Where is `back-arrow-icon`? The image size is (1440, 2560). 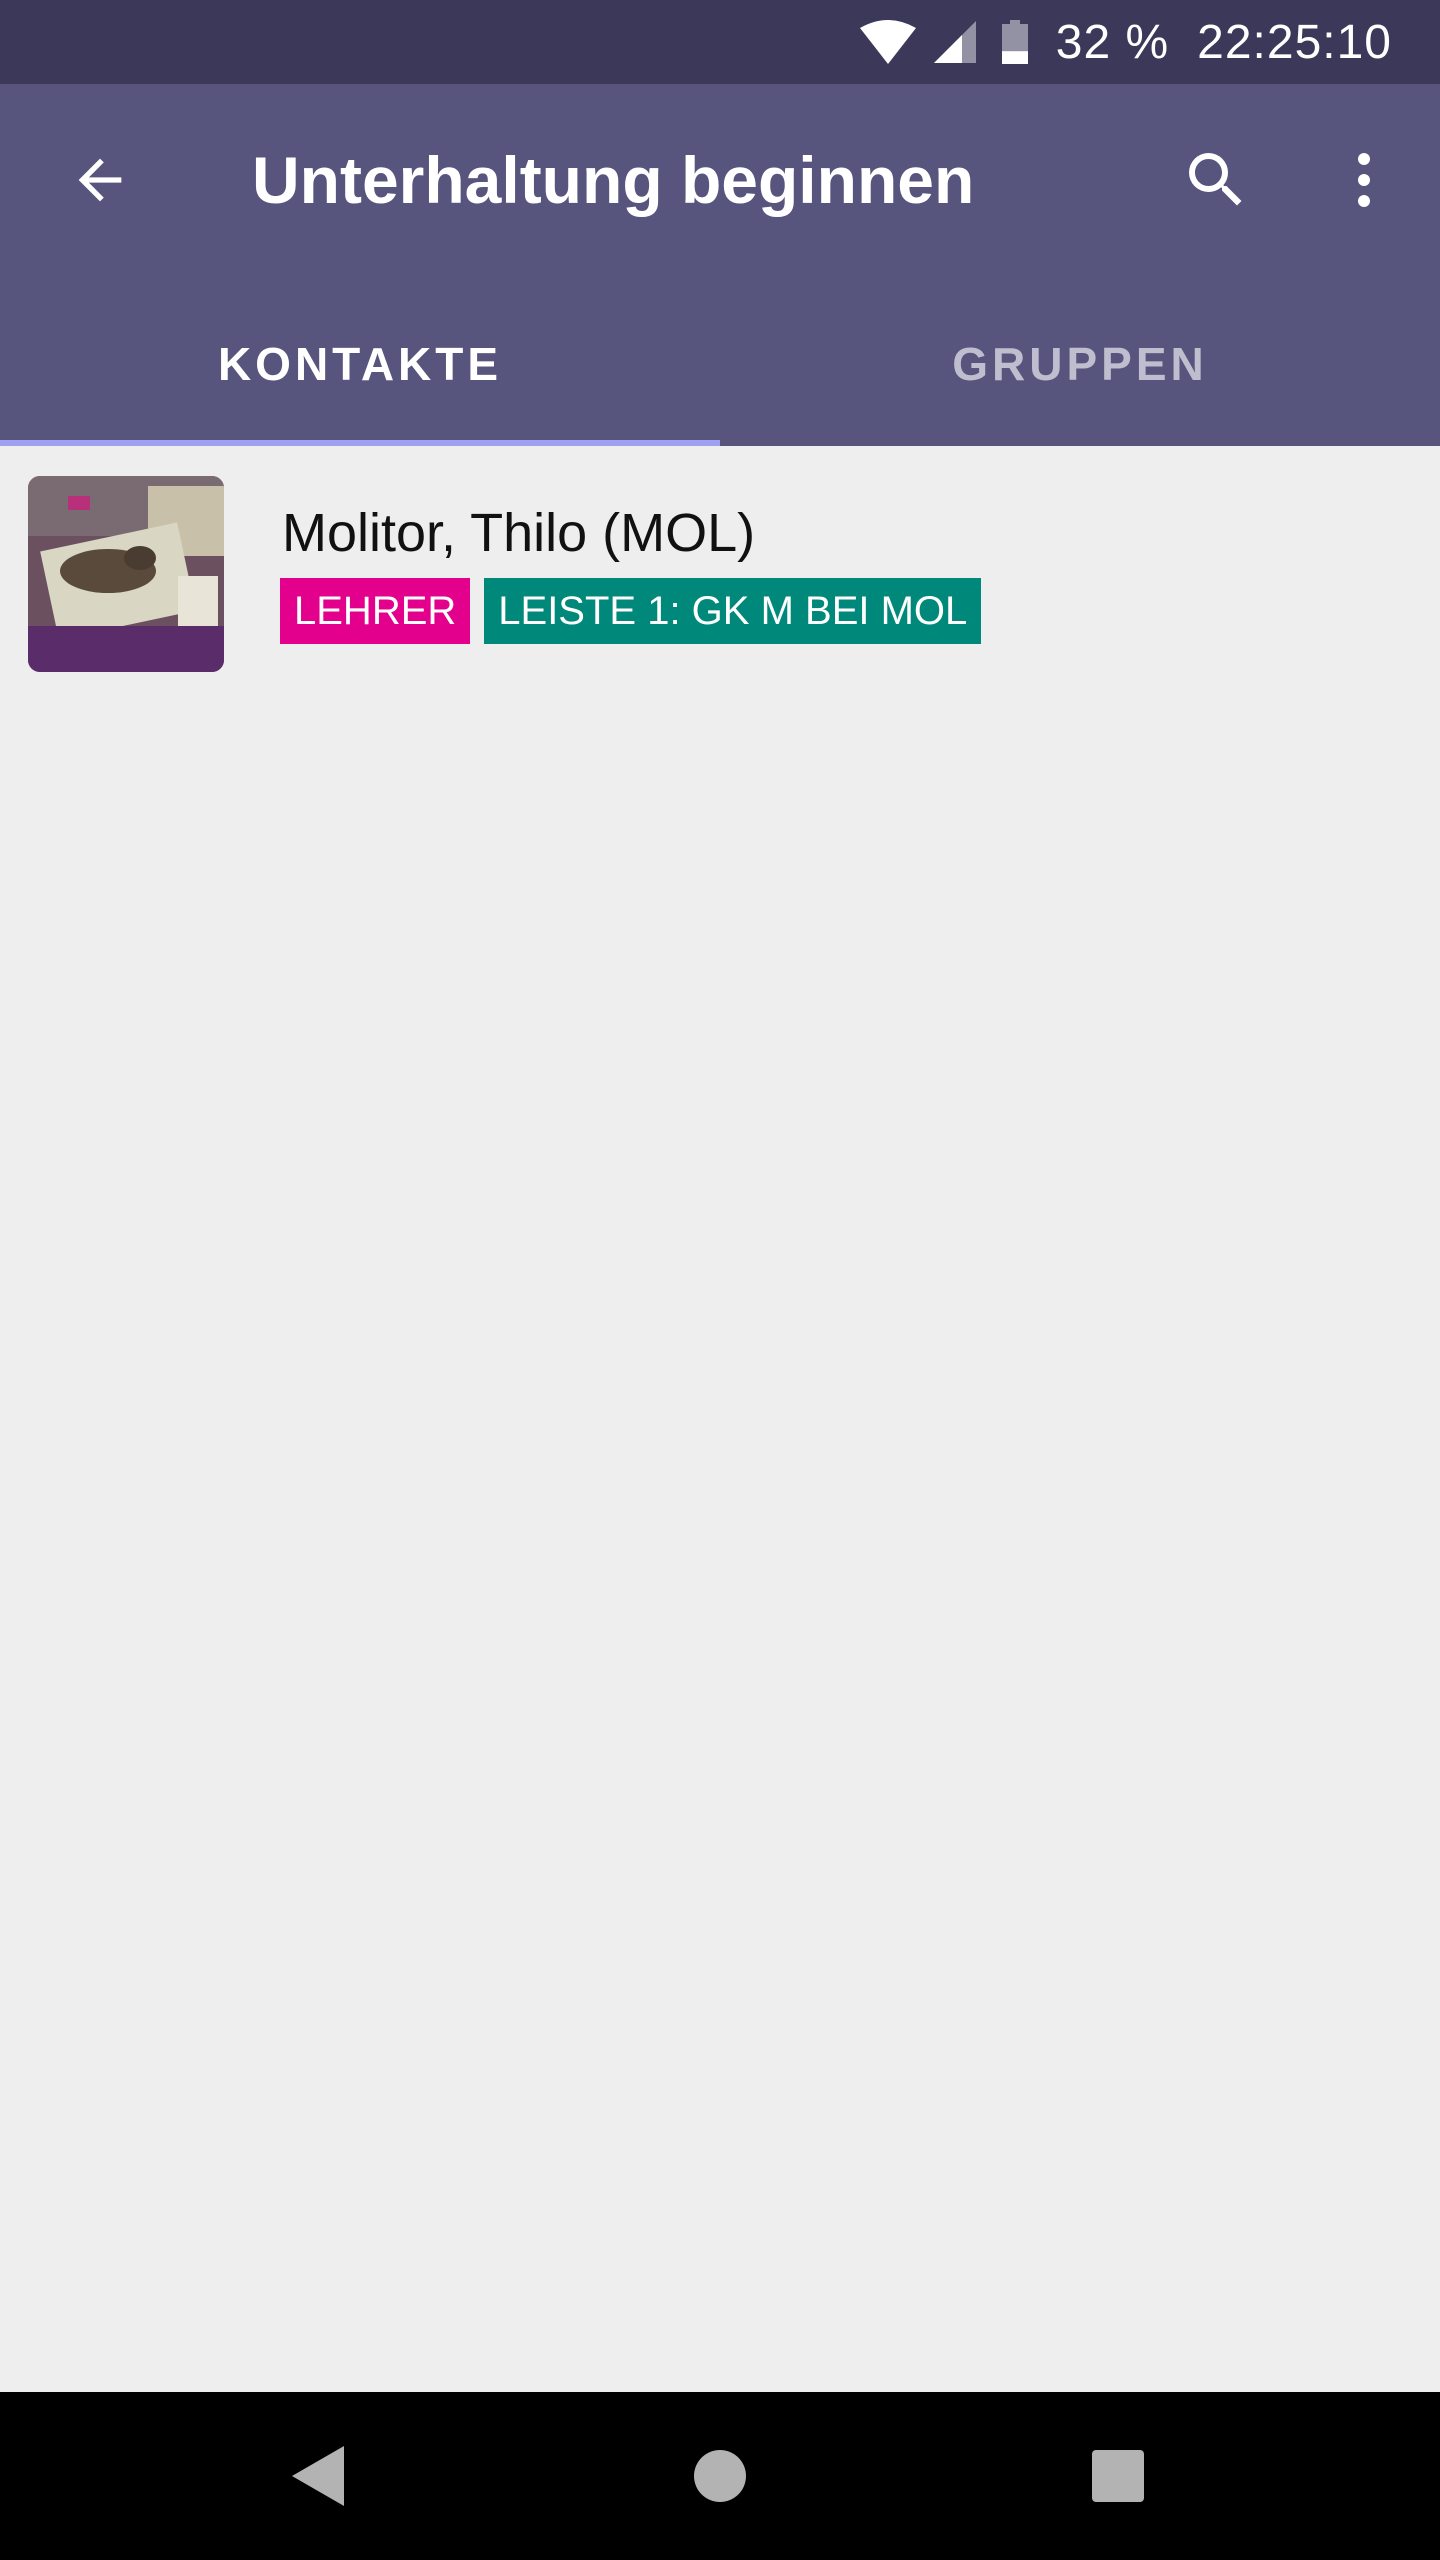
back-arrow-icon is located at coordinates (100, 180).